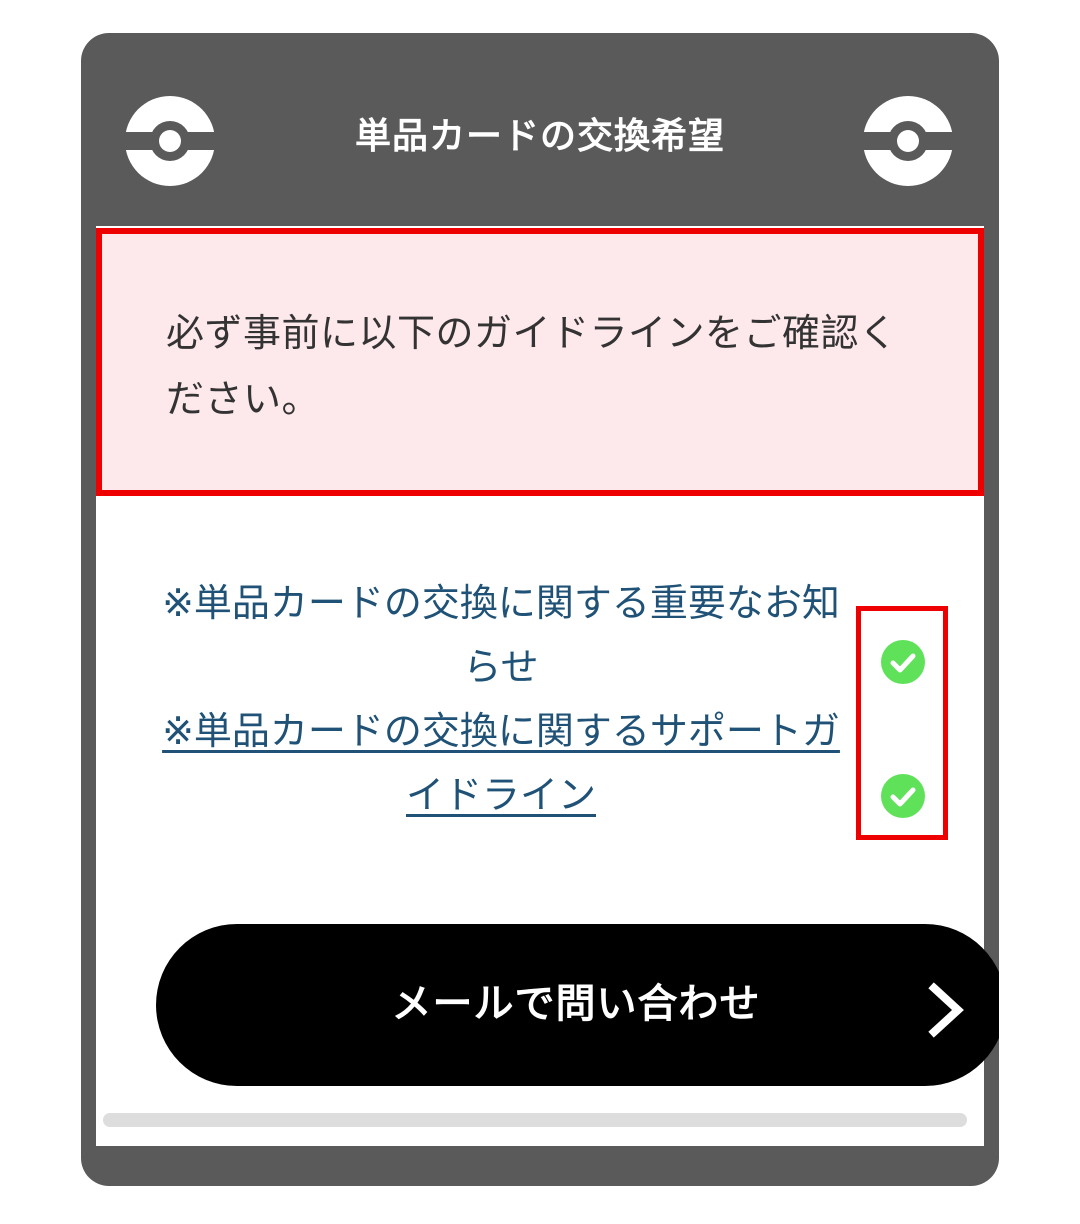 Image resolution: width=1080 pixels, height=1224 pixels. I want to click on page-title: 単品カードの交換希望, so click(539, 136).